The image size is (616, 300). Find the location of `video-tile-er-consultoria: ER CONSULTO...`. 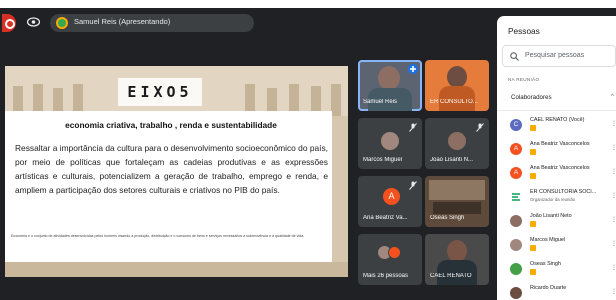

video-tile-er-consultoria: ER CONSULTO... is located at coordinates (457, 85).